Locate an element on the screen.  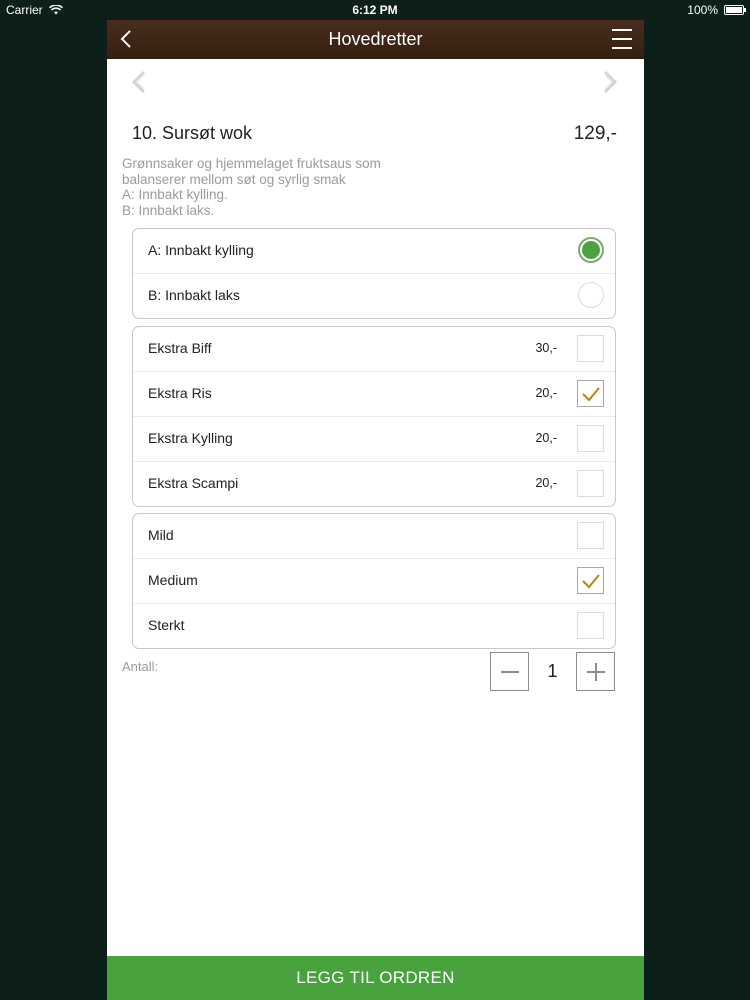
spice-option-row: Mild is located at coordinates (374, 536).